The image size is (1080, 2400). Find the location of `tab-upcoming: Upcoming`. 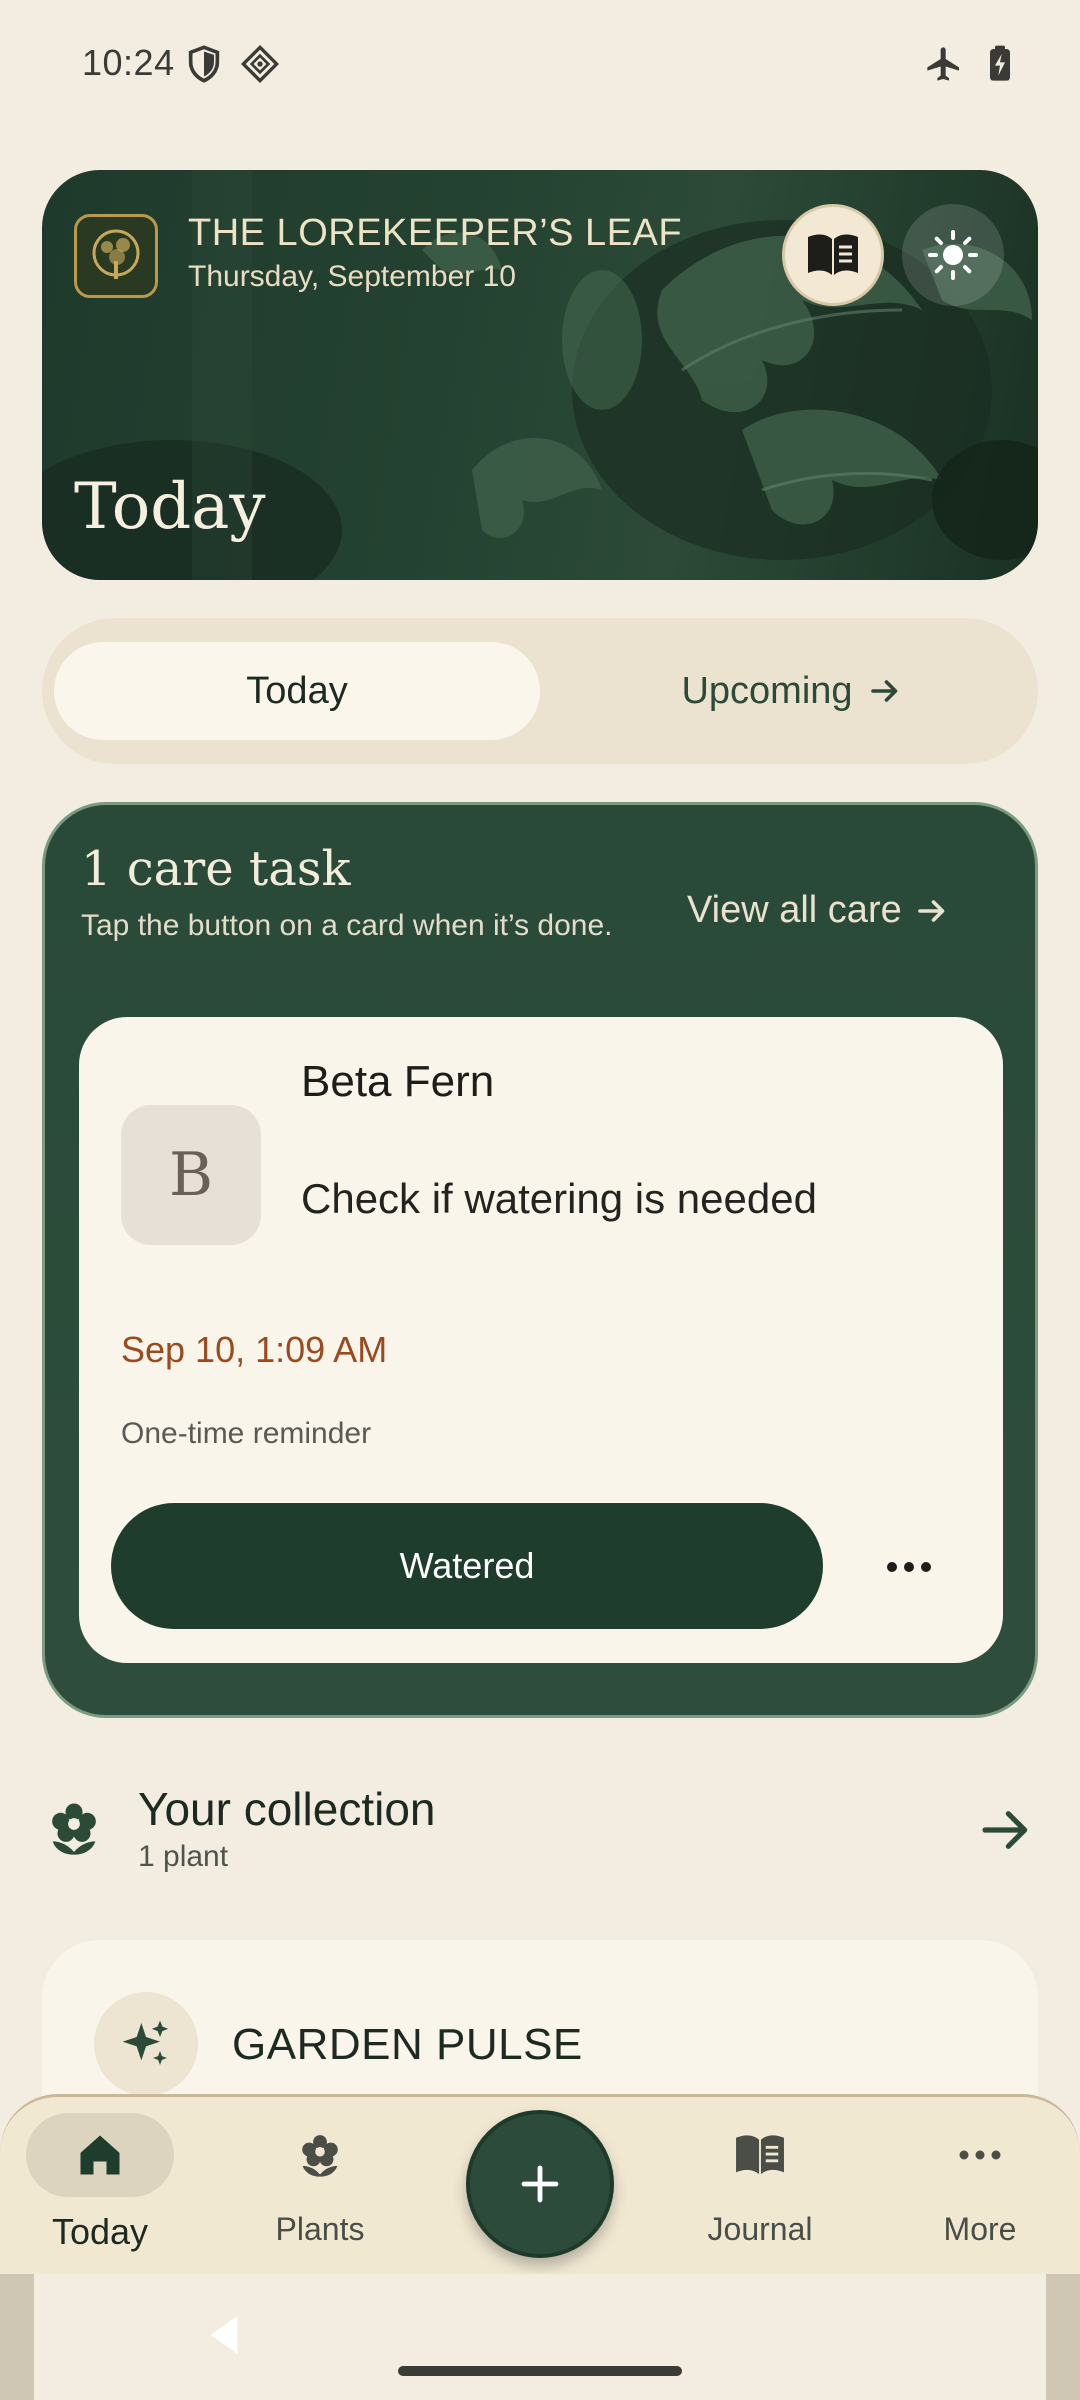

tab-upcoming: Upcoming is located at coordinates (792, 691).